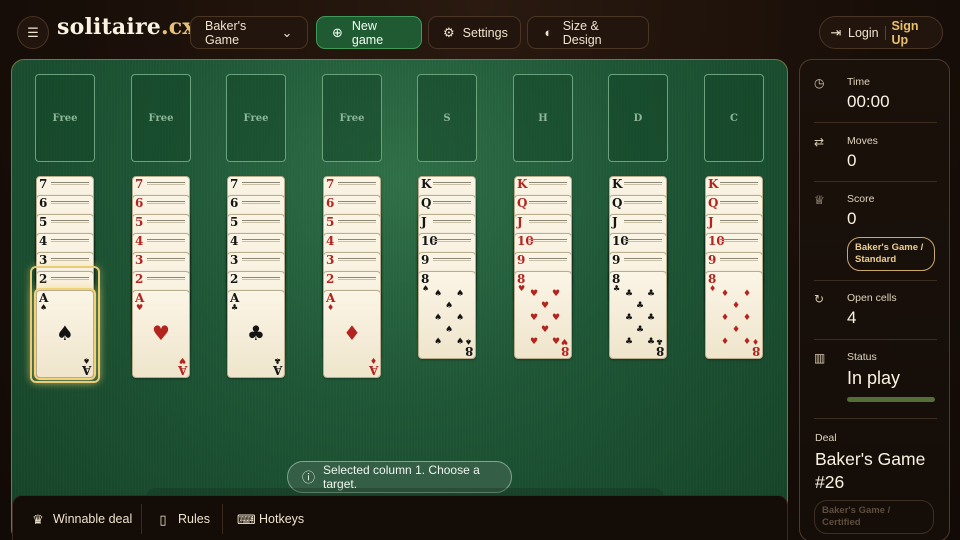  I want to click on size-design-button: ◐ Size & Design, so click(588, 32).